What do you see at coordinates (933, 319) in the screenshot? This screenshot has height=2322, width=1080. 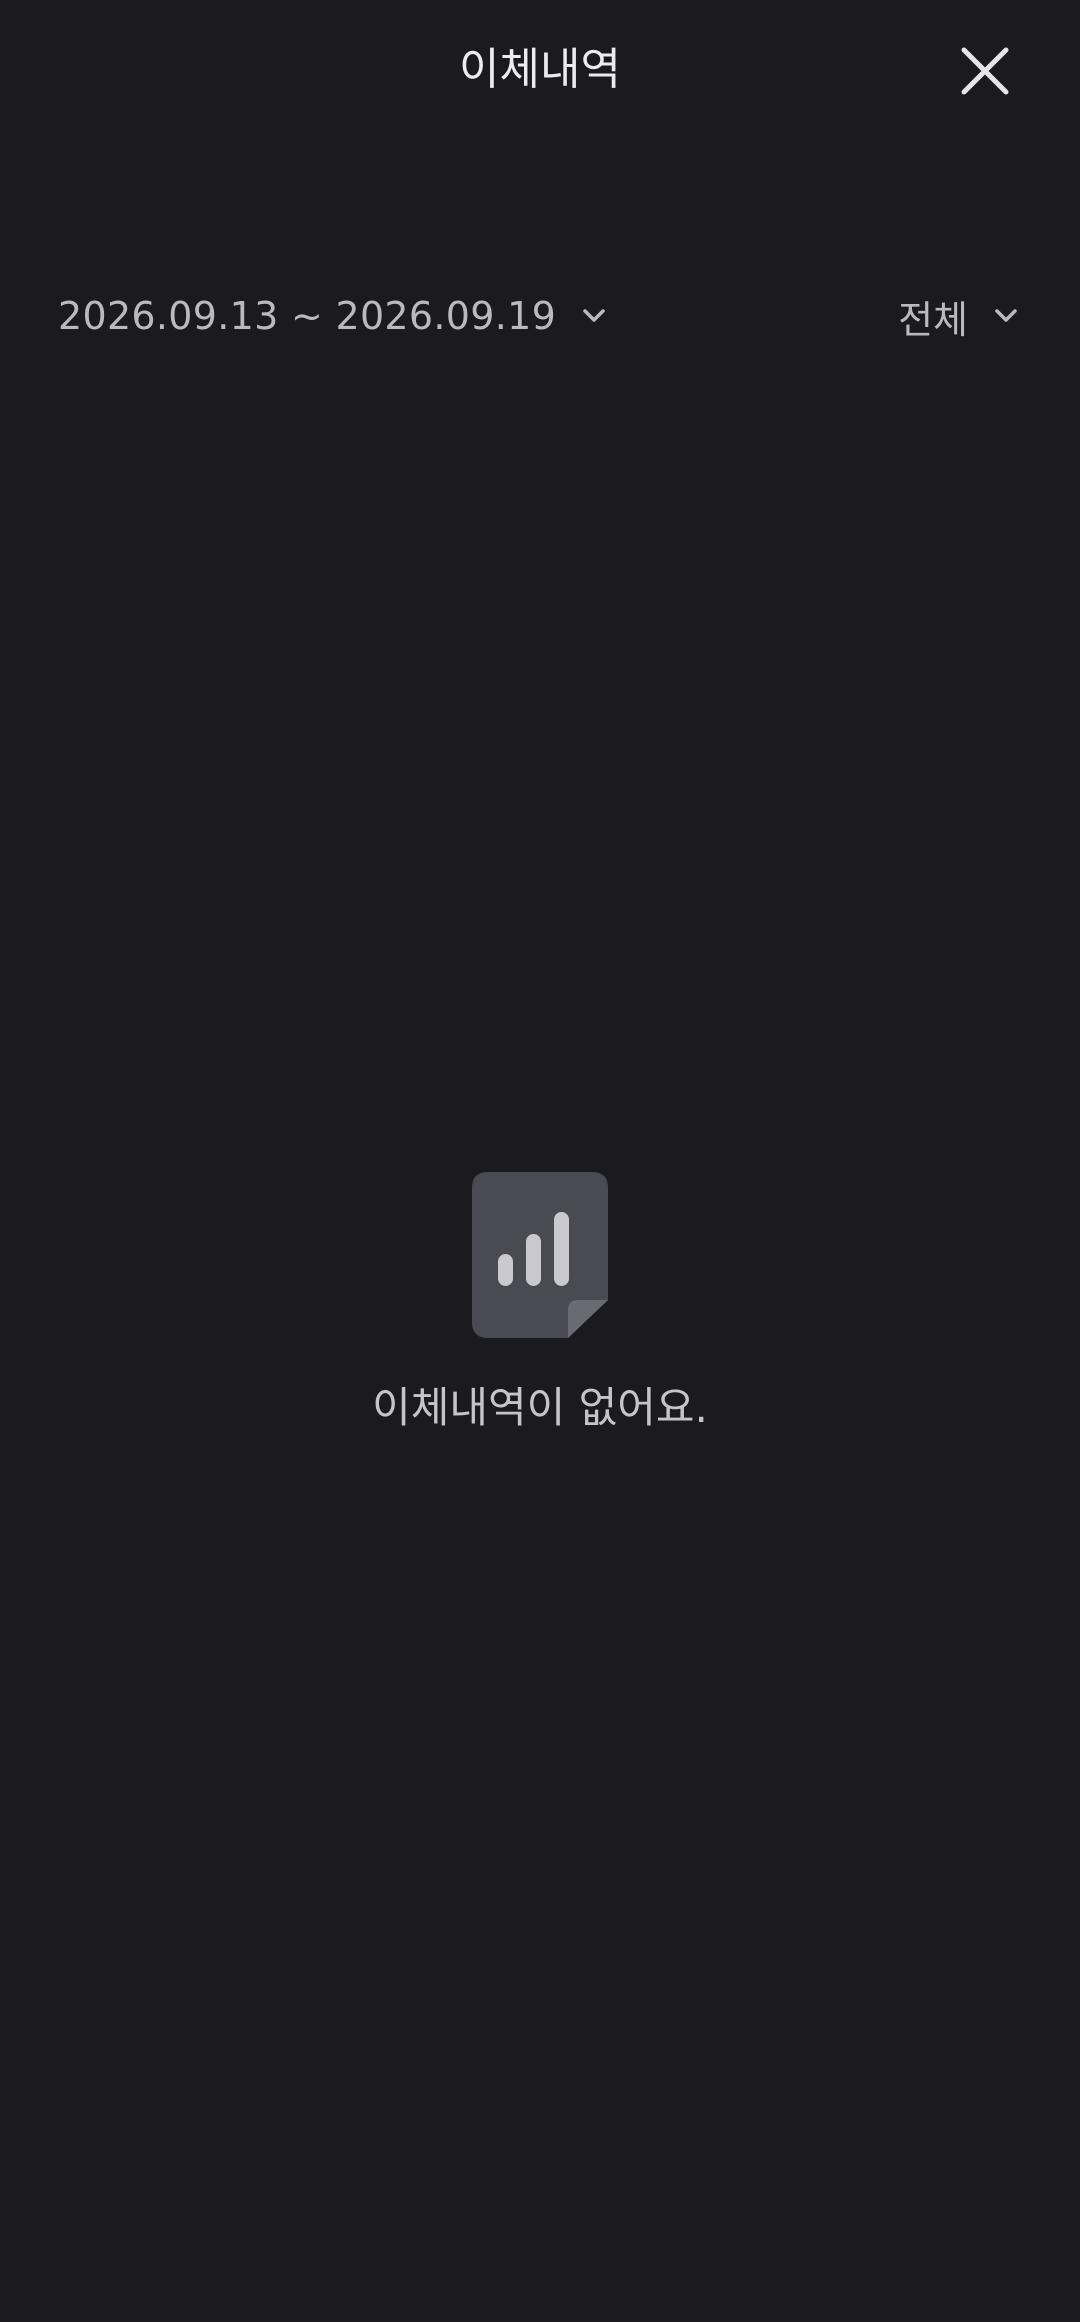 I see `type-filter-label: 전체` at bounding box center [933, 319].